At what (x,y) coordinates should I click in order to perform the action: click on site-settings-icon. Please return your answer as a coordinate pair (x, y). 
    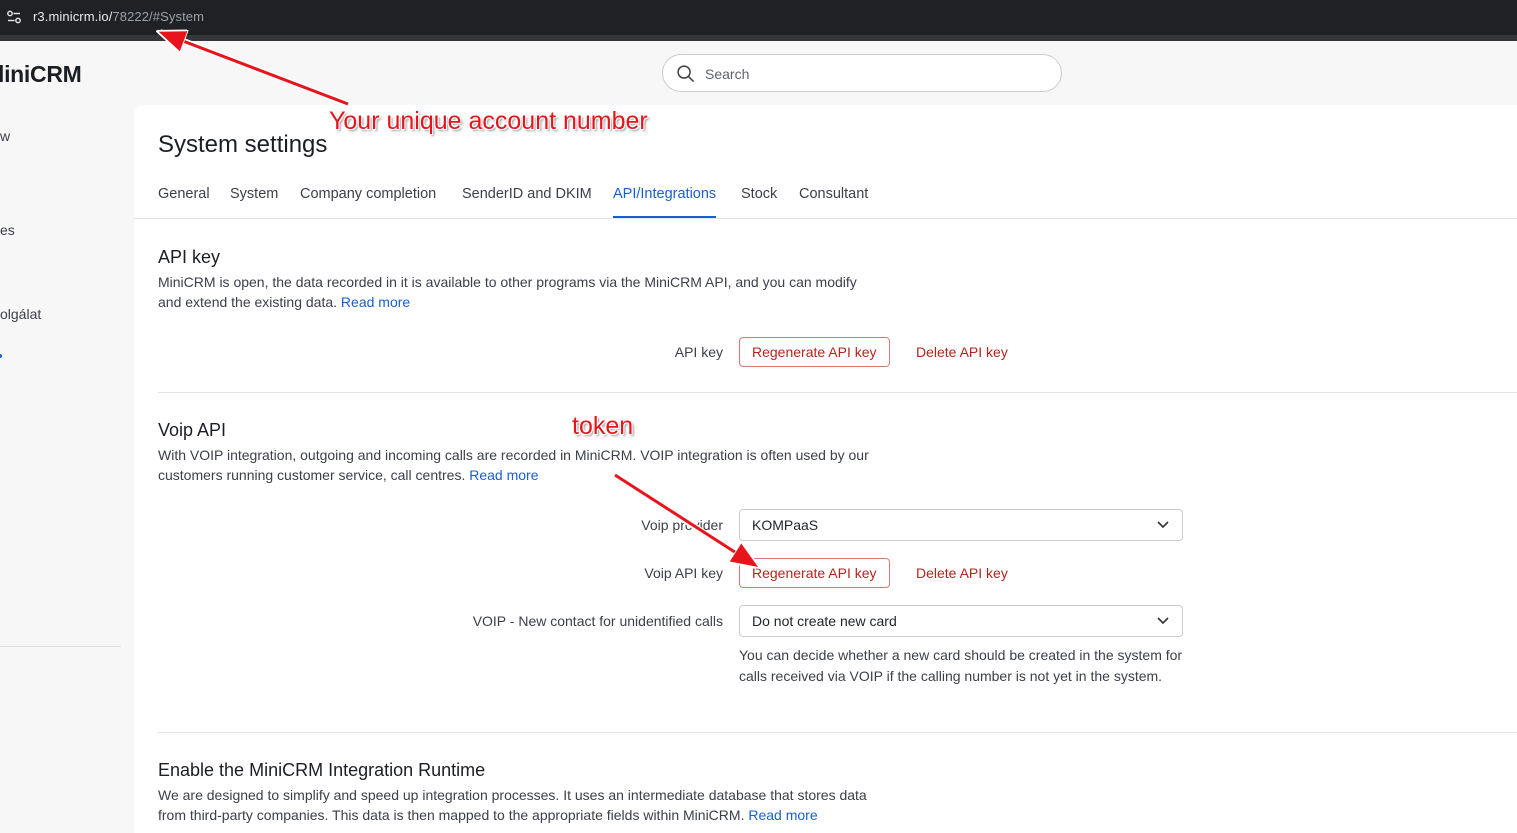
    Looking at the image, I should click on (14, 17).